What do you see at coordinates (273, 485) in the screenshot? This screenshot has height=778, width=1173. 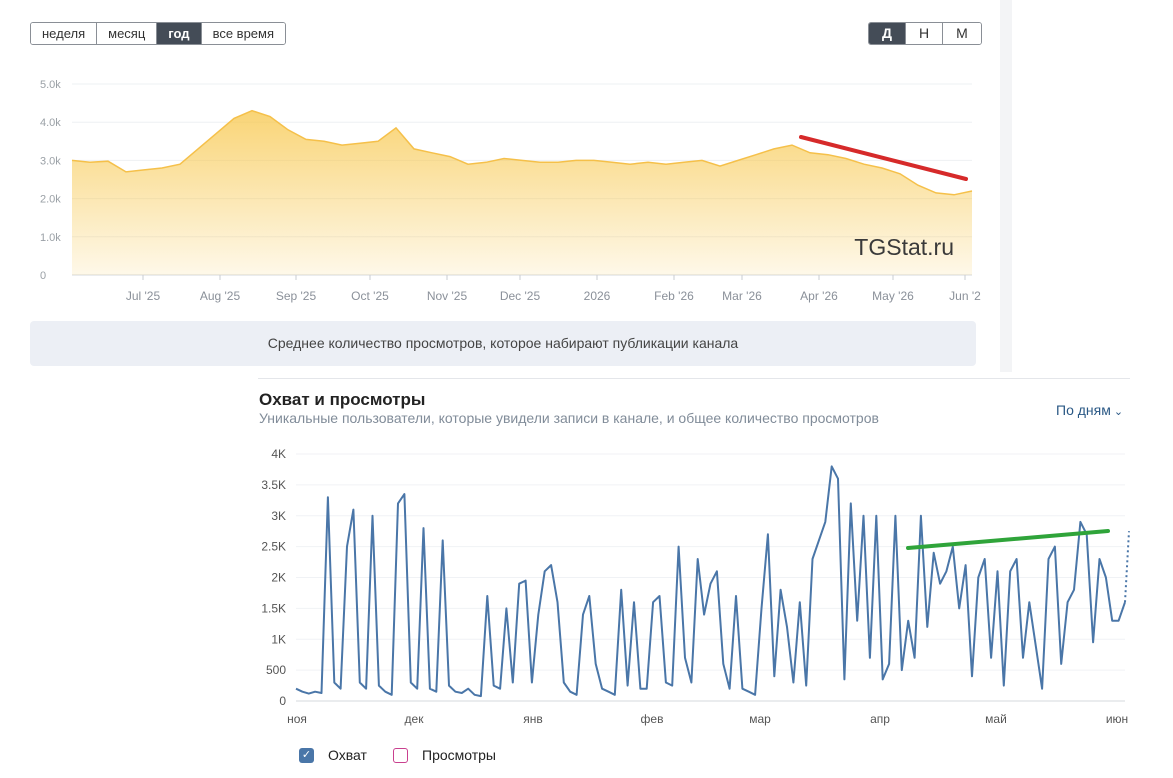 I see `y-tick-label: 3.5K` at bounding box center [273, 485].